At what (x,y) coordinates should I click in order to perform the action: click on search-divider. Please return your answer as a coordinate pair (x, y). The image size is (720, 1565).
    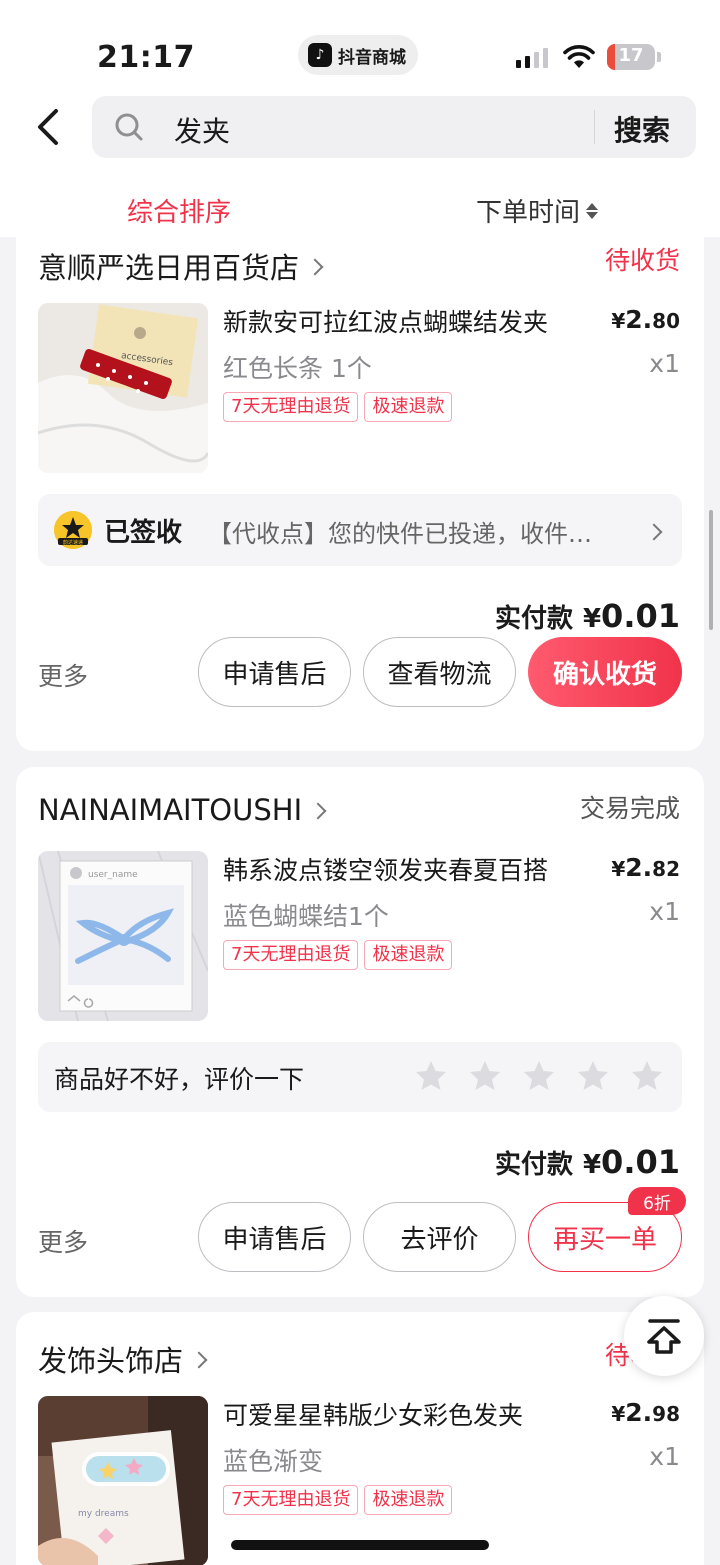
    Looking at the image, I should click on (594, 127).